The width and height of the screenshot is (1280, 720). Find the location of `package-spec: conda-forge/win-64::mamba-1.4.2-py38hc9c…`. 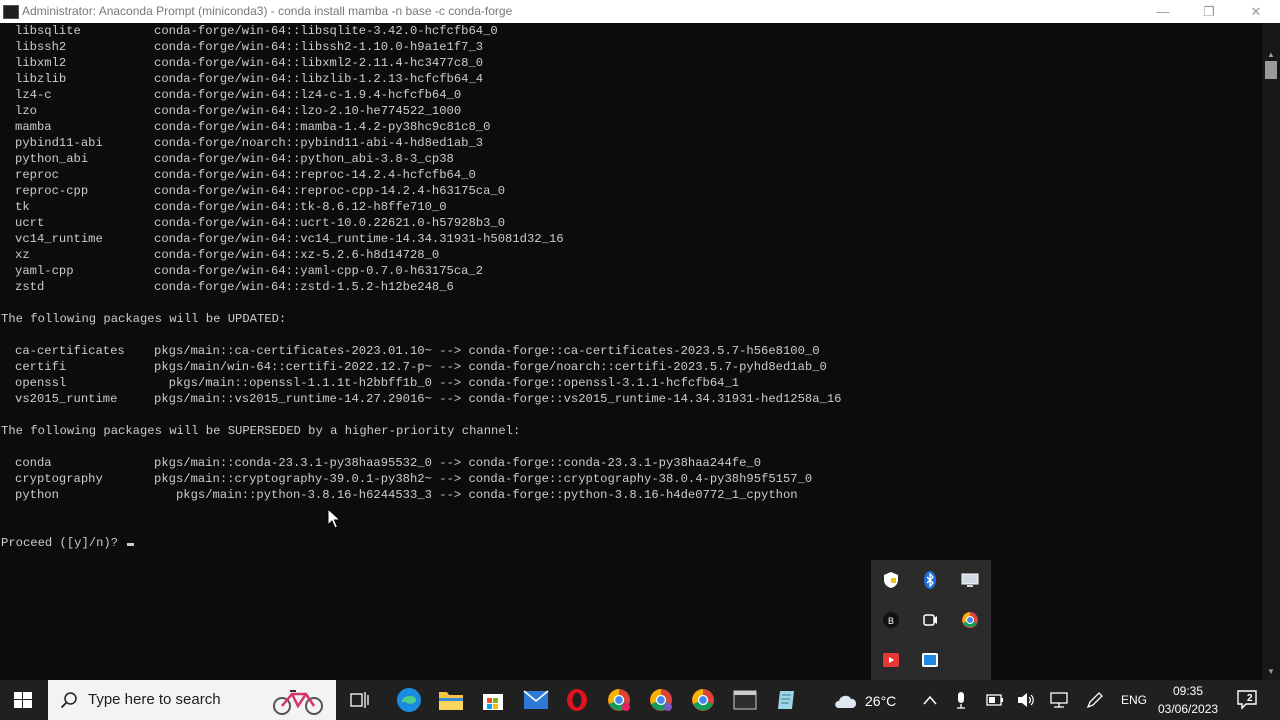

package-spec: conda-forge/win-64::mamba-1.4.2-py38hc9c… is located at coordinates (322, 127).